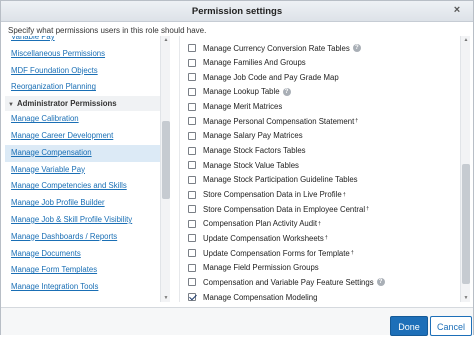  I want to click on category-item-manage-calibration: Manage Calibration, so click(83, 119).